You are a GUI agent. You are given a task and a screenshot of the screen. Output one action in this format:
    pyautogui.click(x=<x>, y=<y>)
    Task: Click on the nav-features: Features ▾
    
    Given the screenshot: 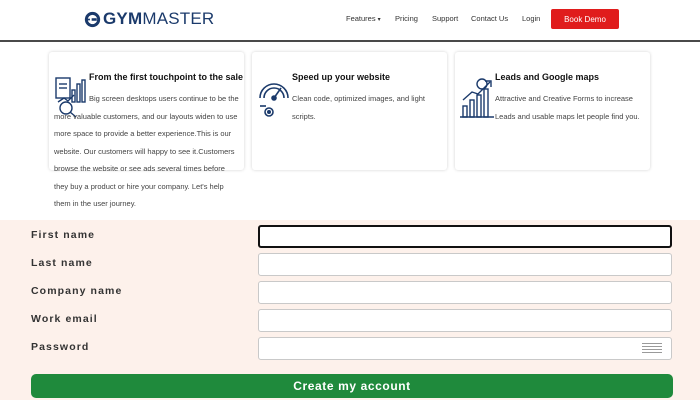 What is the action you would take?
    pyautogui.click(x=363, y=18)
    